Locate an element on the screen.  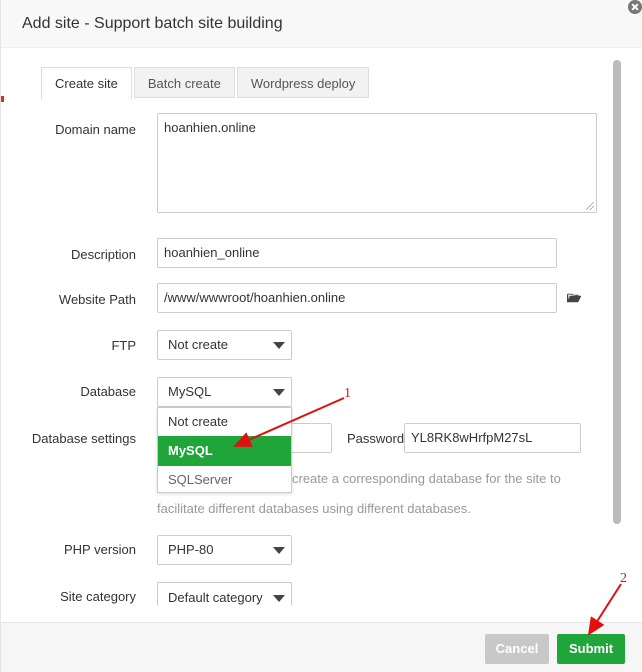
close-icon is located at coordinates (635, 7).